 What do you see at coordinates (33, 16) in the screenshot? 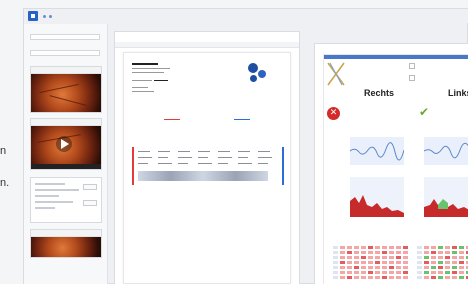
I see `app-logo-icon` at bounding box center [33, 16].